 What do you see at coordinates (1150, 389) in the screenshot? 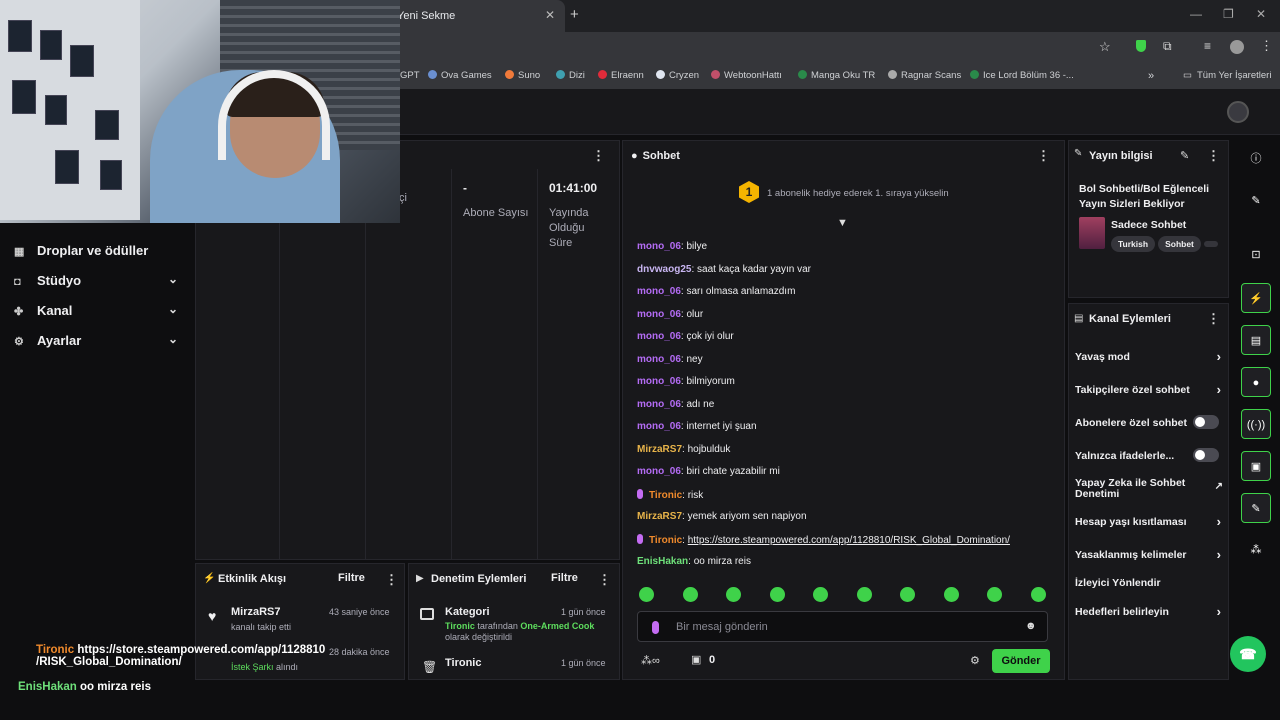
I see `followers-only-action: Takipçilere özel sohbet ›` at bounding box center [1150, 389].